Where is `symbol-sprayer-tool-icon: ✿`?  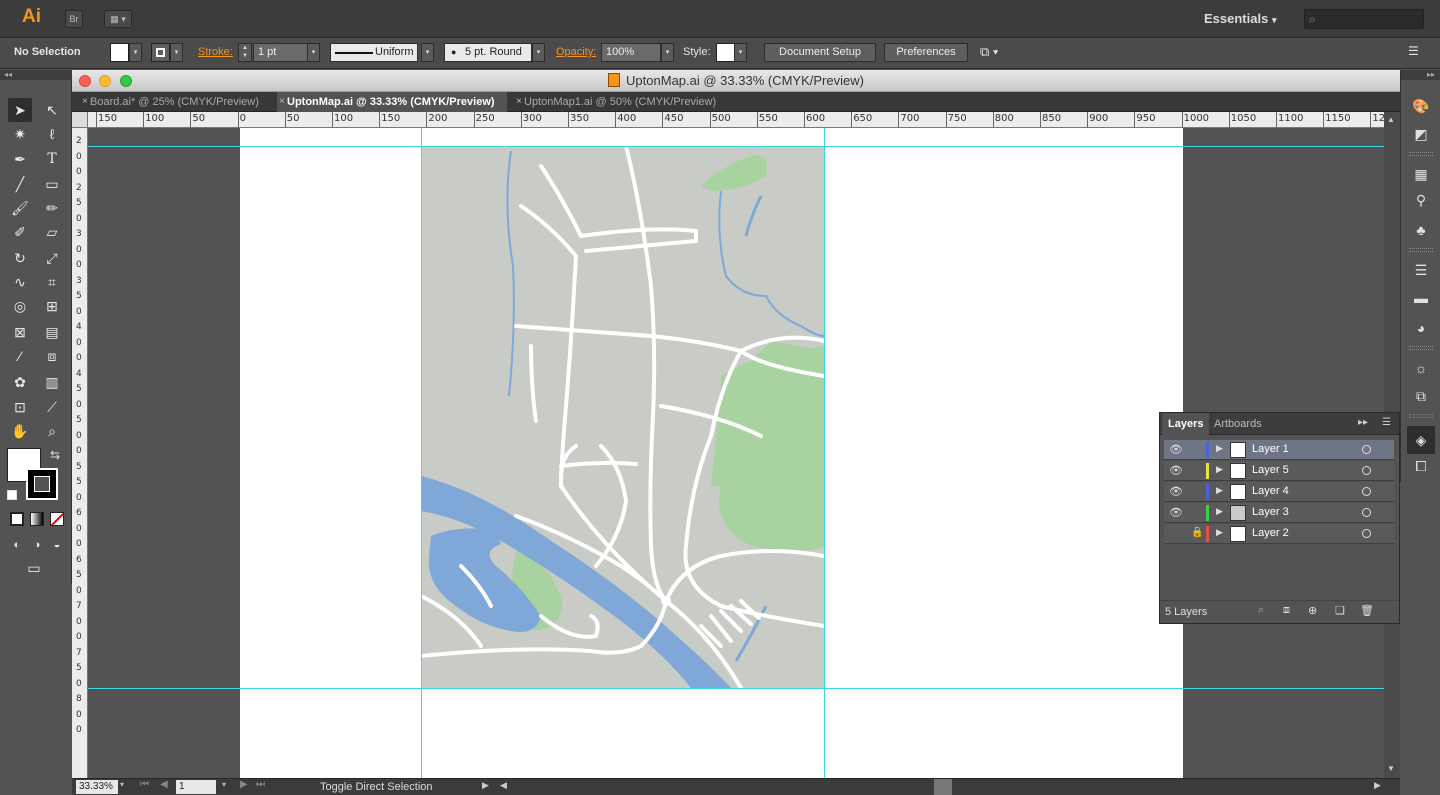 symbol-sprayer-tool-icon: ✿ is located at coordinates (20, 382).